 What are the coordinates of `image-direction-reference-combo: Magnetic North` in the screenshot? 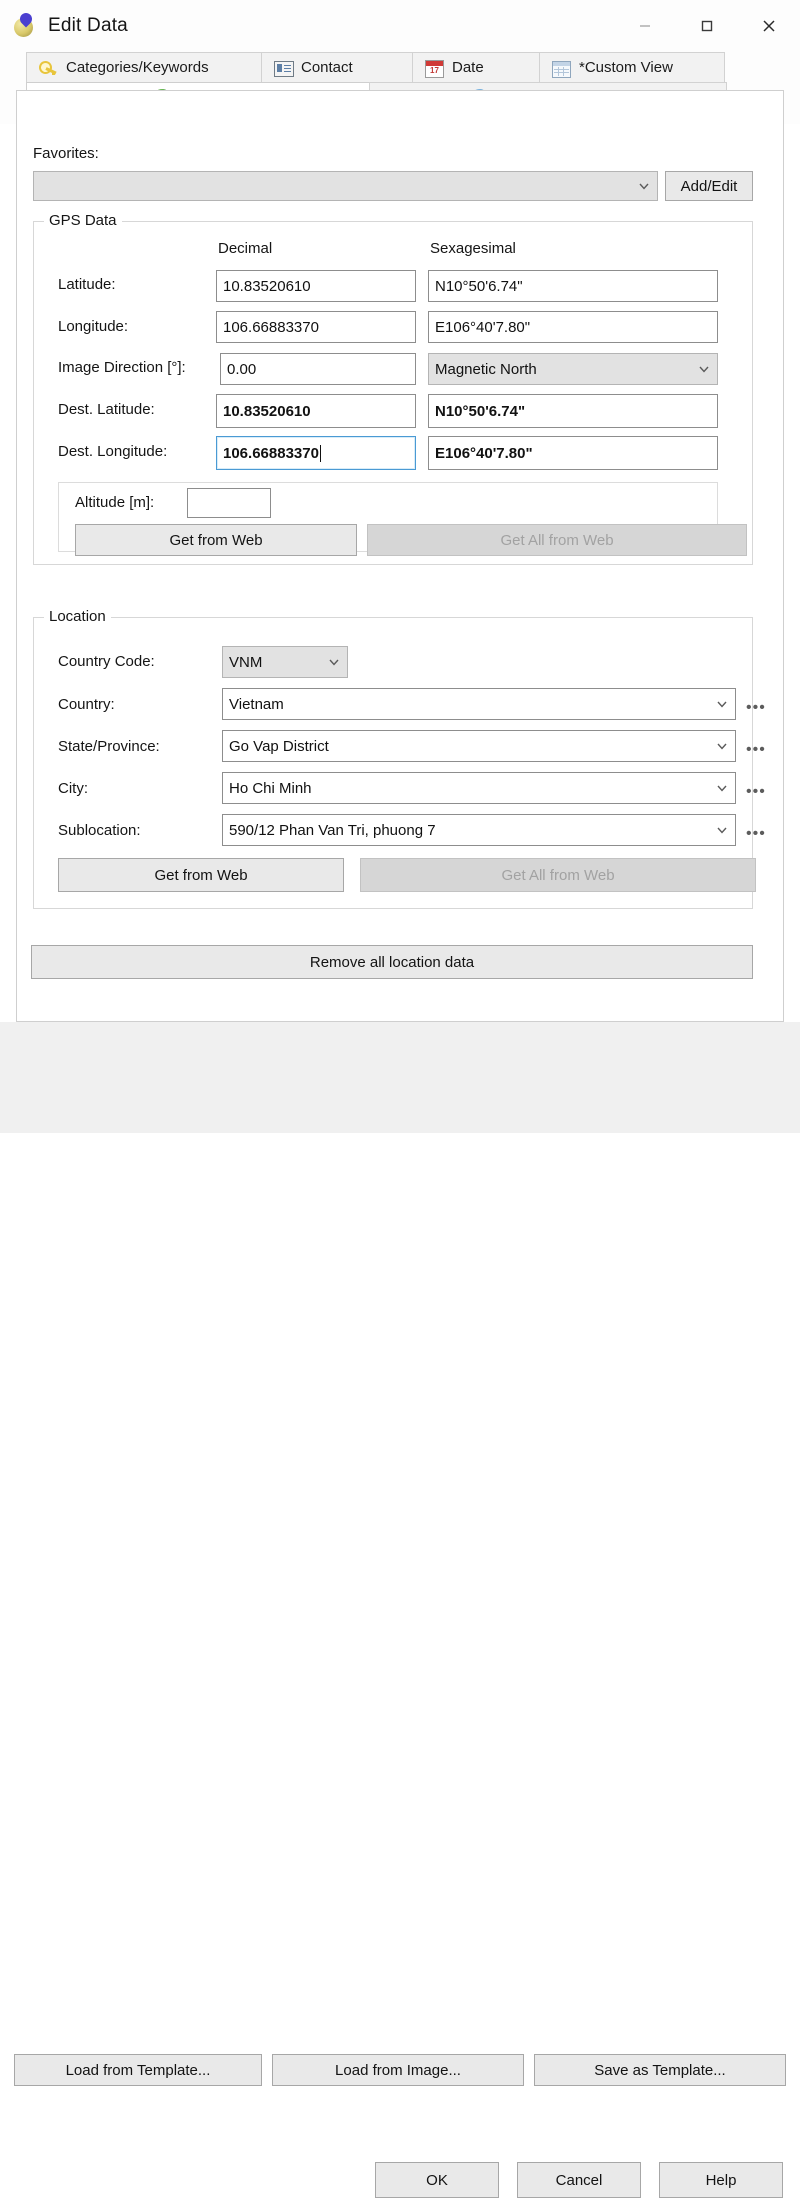 It's located at (573, 369).